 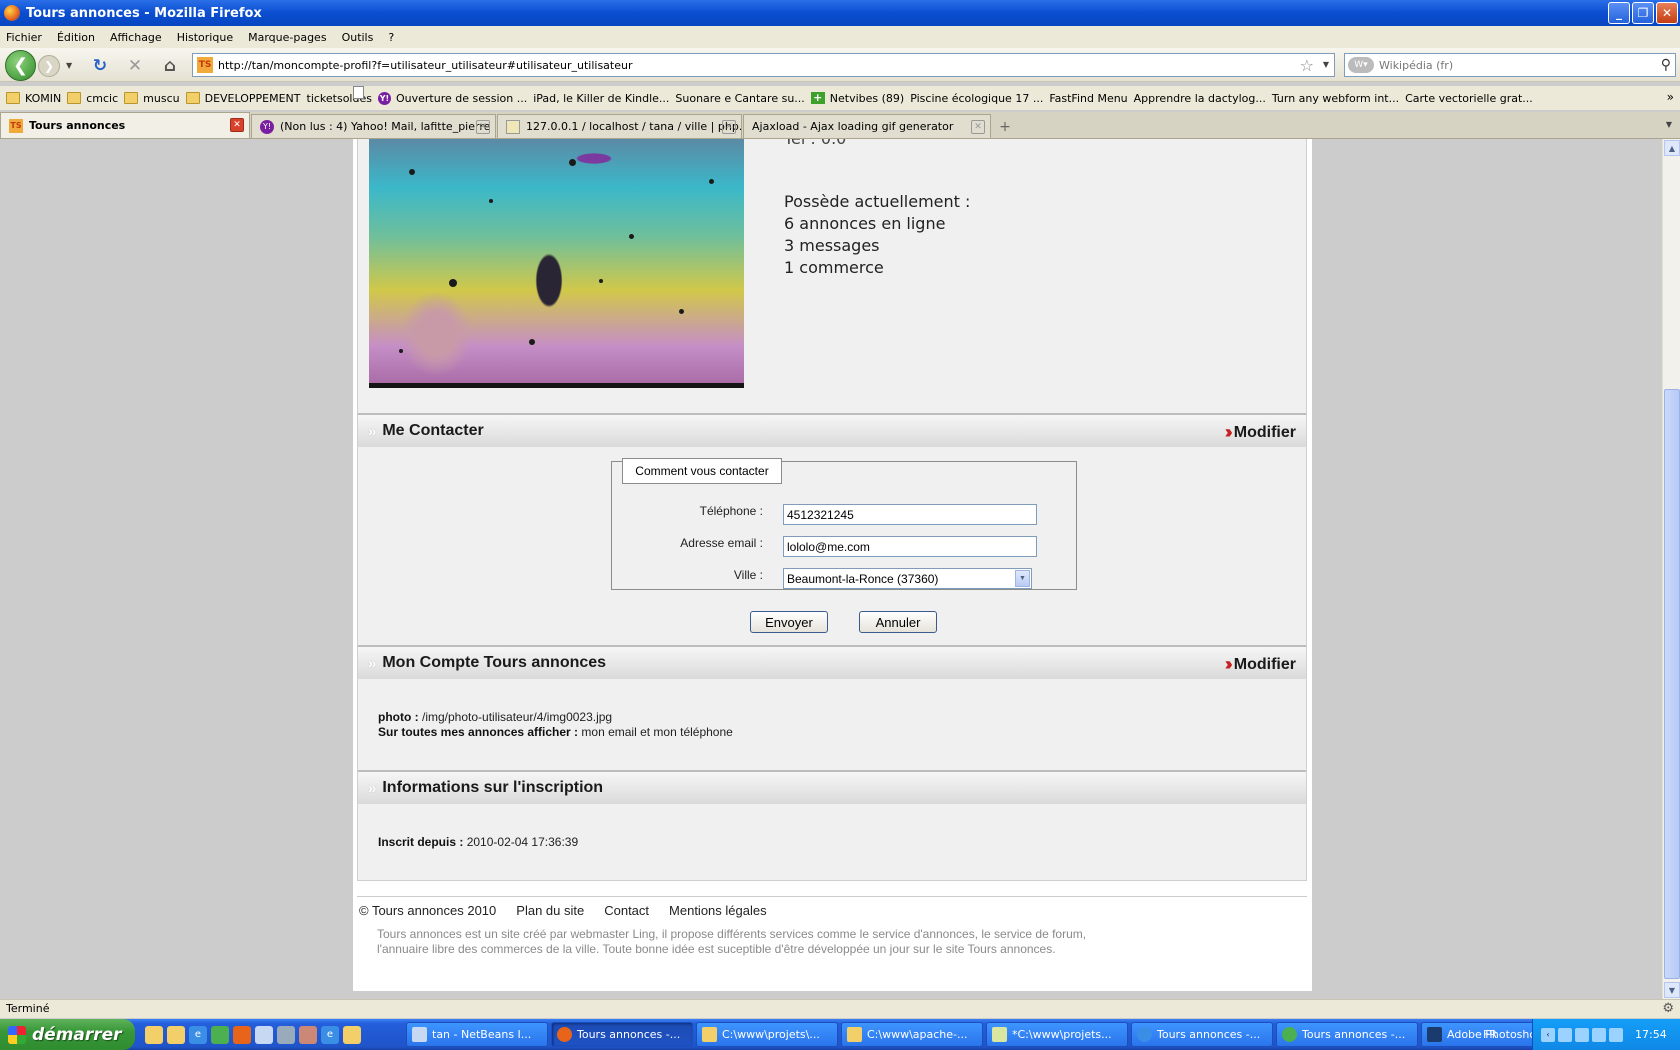 I want to click on footer-contact-link: Contact, so click(x=626, y=910).